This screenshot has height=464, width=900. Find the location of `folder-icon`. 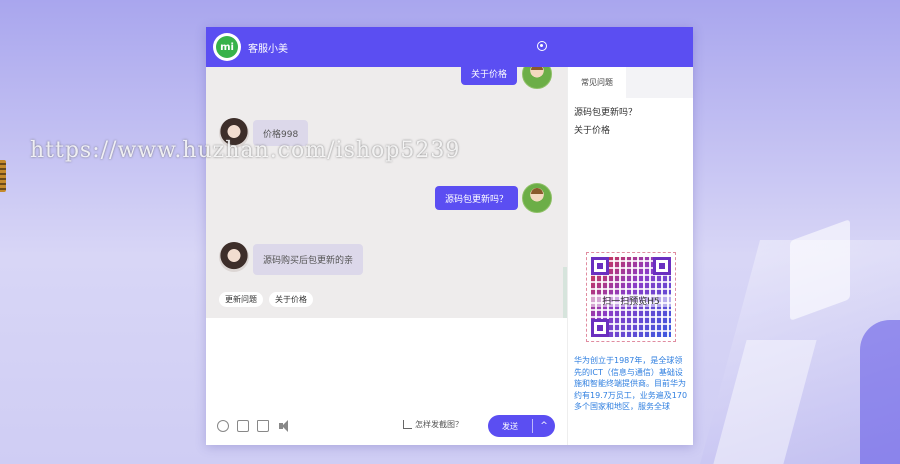

folder-icon is located at coordinates (263, 426).